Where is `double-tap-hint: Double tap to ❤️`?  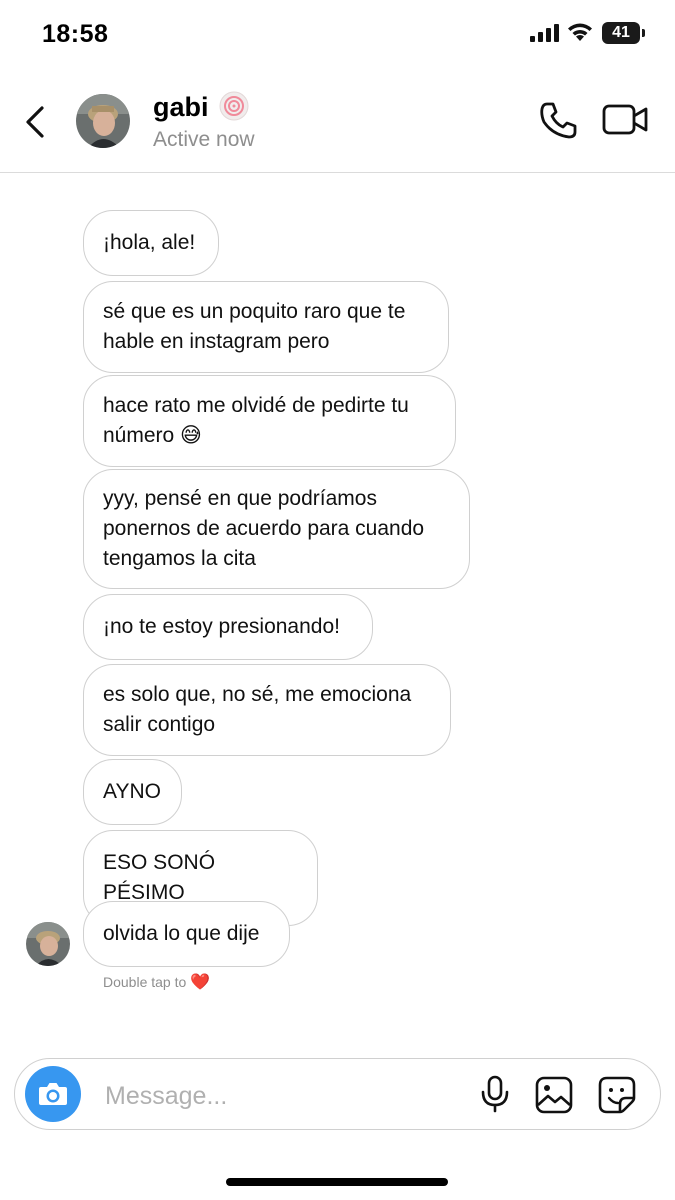 double-tap-hint: Double tap to ❤️ is located at coordinates (156, 982).